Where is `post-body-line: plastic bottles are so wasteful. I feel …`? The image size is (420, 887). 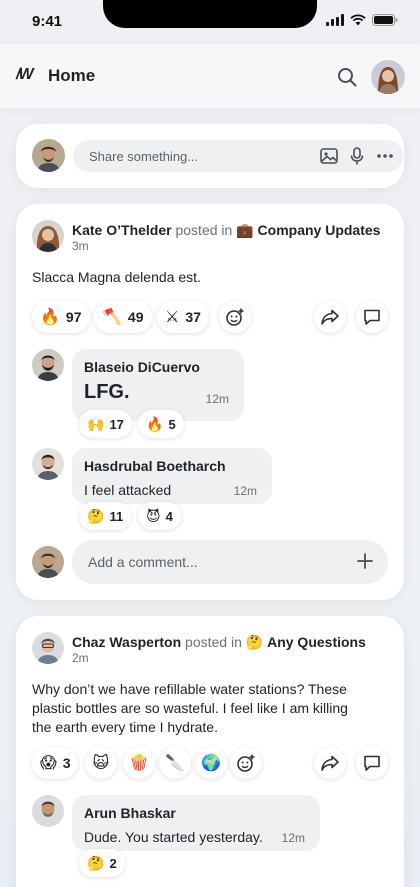 post-body-line: plastic bottles are so wasteful. I feel … is located at coordinates (190, 708).